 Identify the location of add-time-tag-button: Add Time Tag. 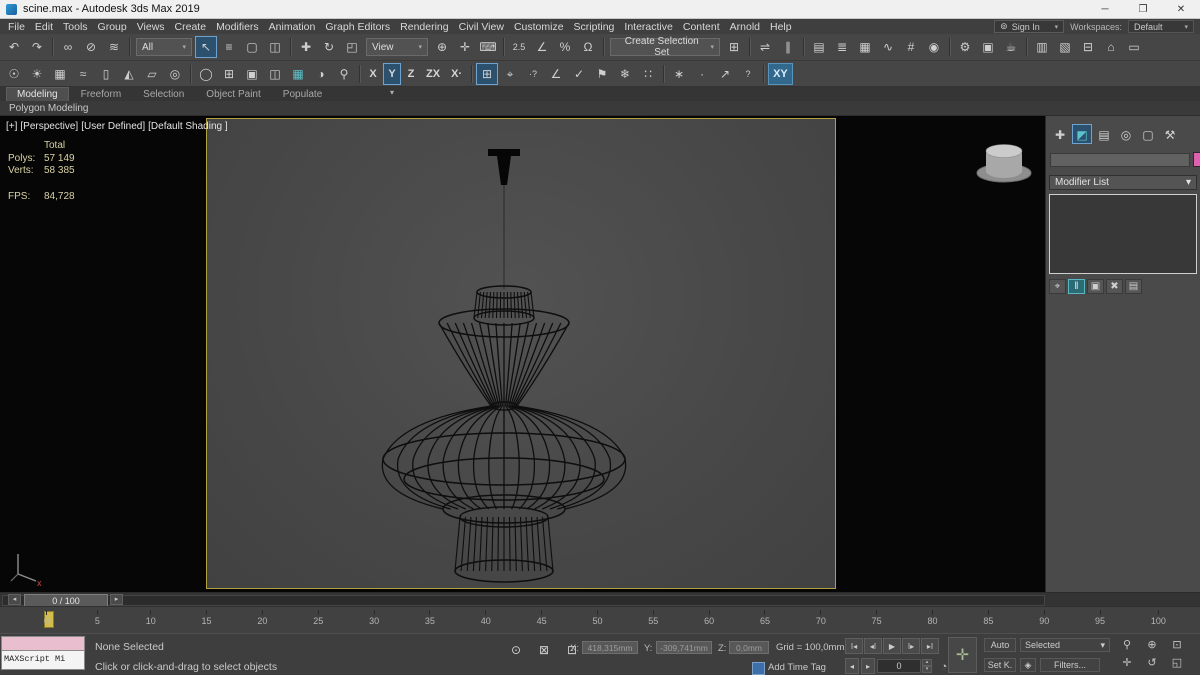
(797, 667).